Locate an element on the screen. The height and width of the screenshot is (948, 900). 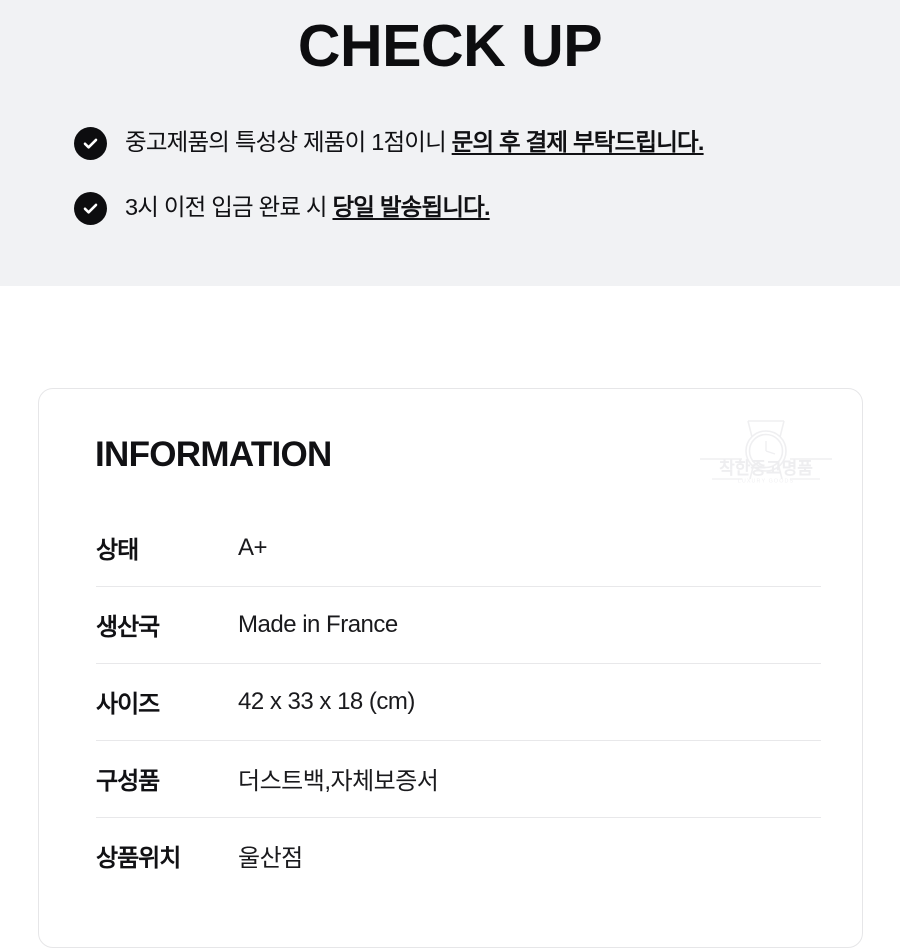
table-row: 구성품 더스트백,자체보증서 is located at coordinates (458, 778).